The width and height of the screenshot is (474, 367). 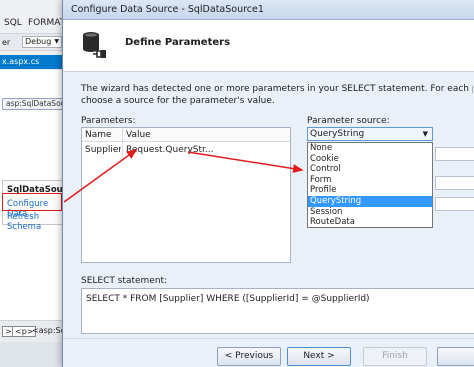 I want to click on database-icon, so click(x=95, y=46).